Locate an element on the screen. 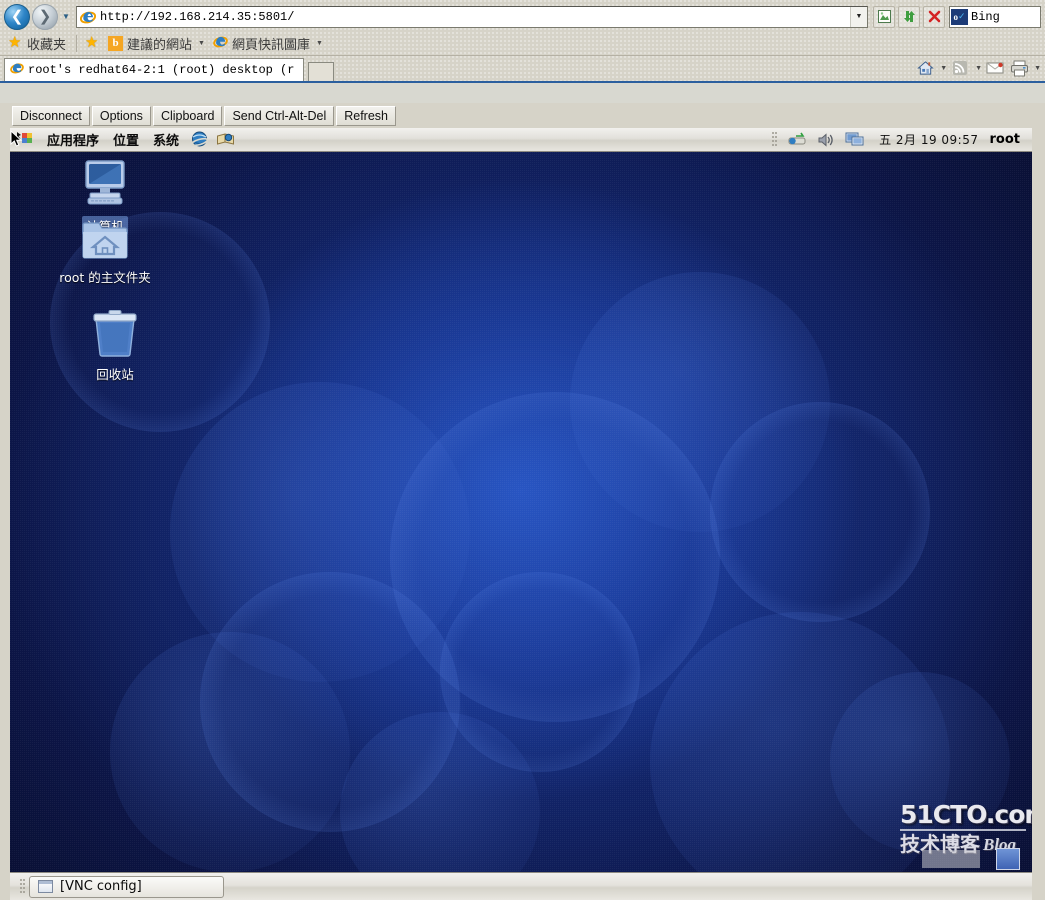 The height and width of the screenshot is (900, 1045). user-name: root is located at coordinates (1007, 139).